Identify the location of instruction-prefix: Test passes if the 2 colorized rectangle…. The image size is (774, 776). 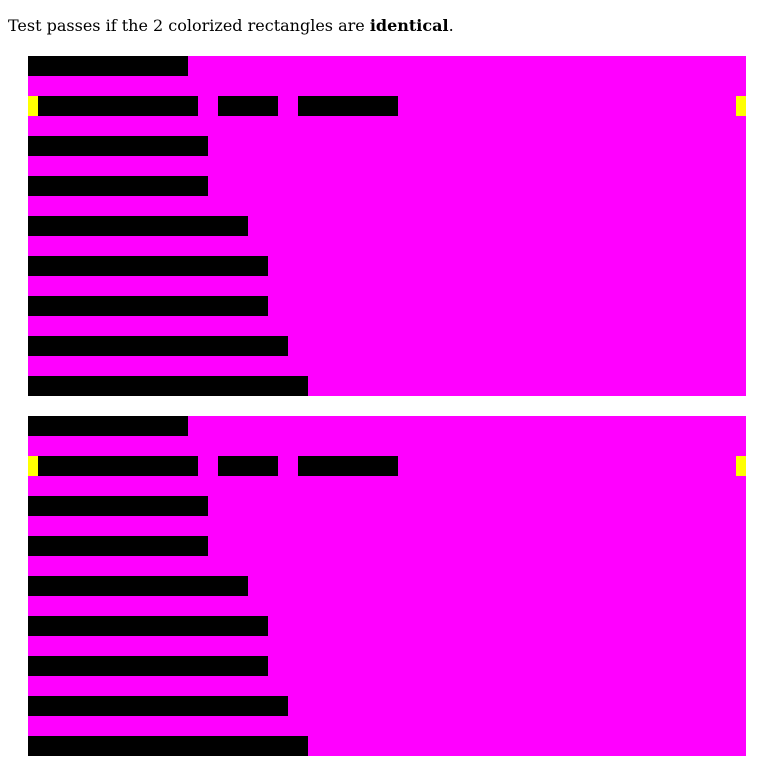
(189, 25).